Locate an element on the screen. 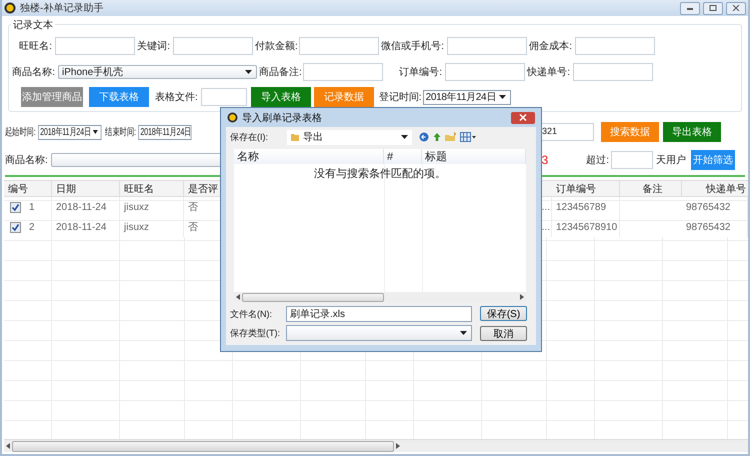  column-header: 订单编号 is located at coordinates (586, 188).